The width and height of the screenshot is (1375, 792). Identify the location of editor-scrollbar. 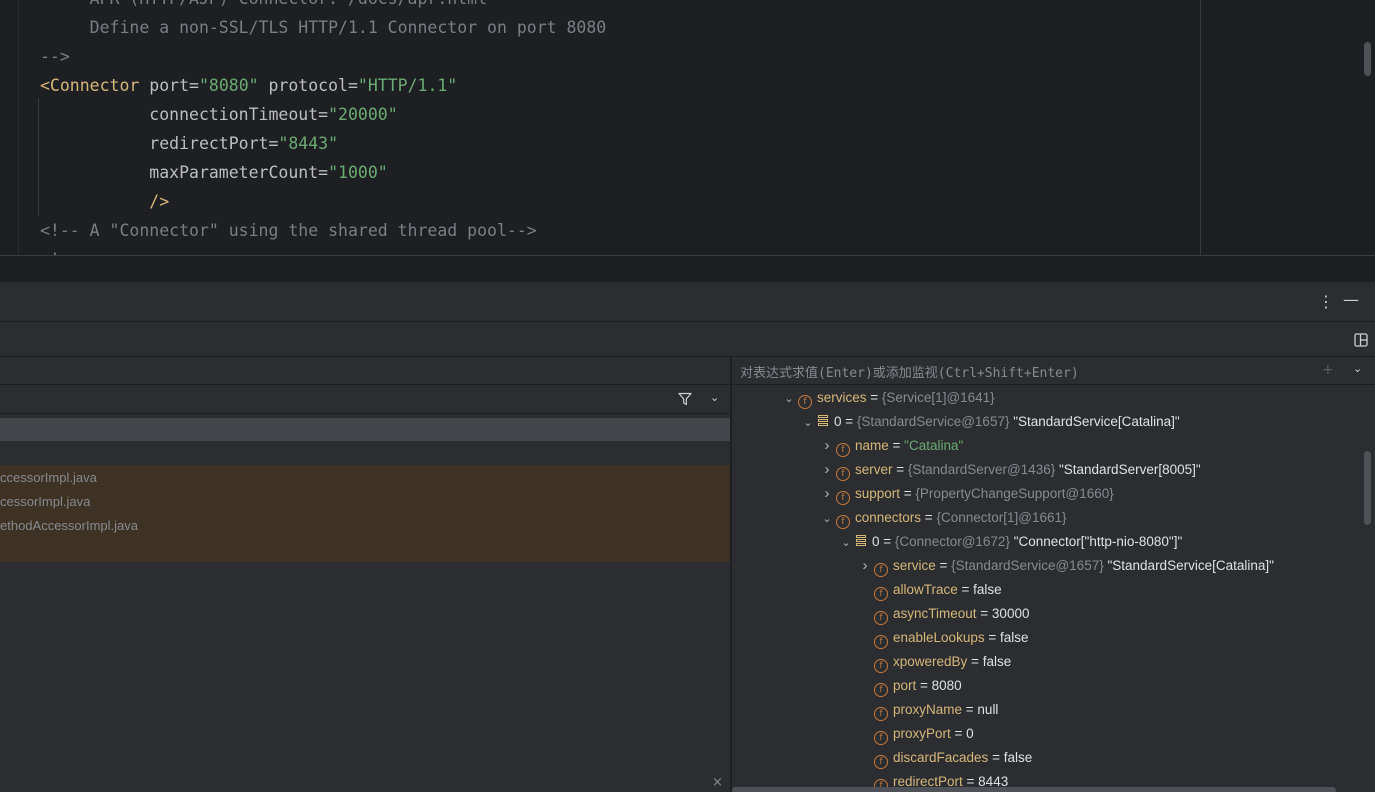
(1367, 59).